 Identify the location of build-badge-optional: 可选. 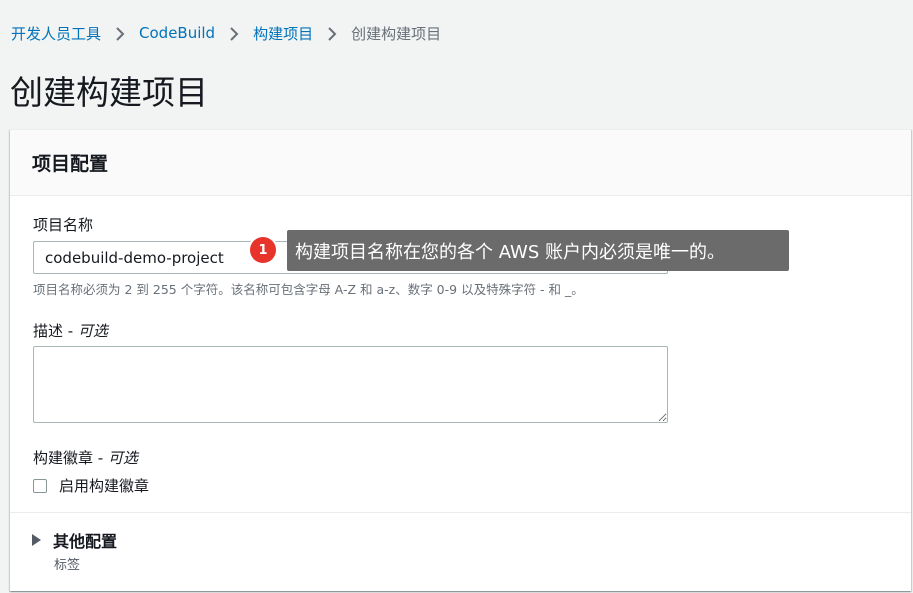
(122, 458).